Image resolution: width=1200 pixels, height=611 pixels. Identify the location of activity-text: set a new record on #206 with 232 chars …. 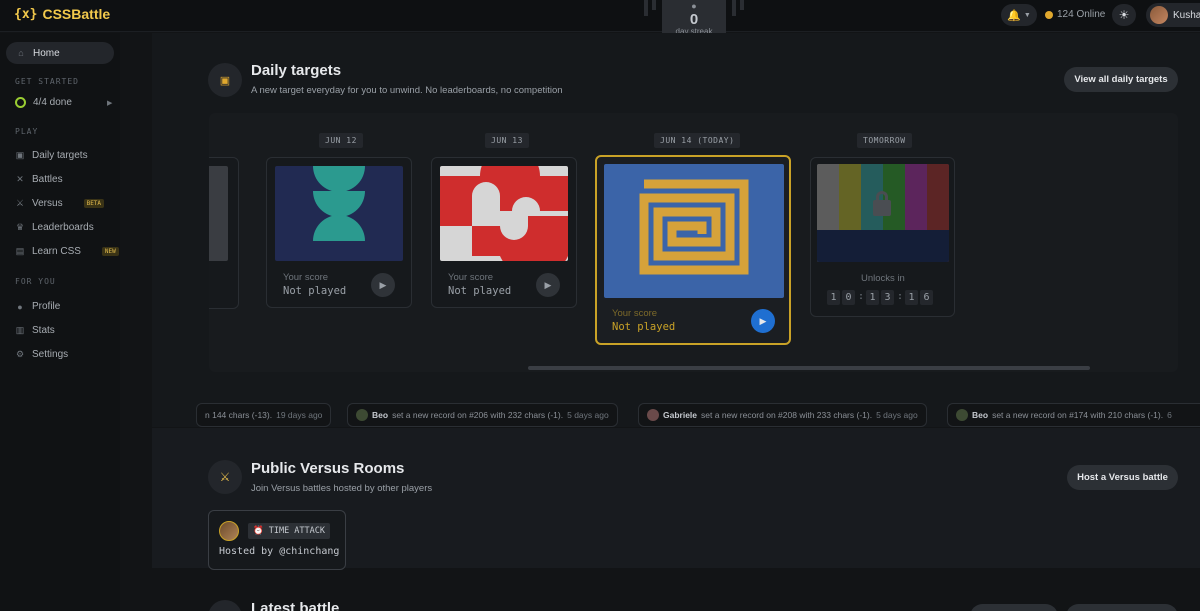
(478, 415).